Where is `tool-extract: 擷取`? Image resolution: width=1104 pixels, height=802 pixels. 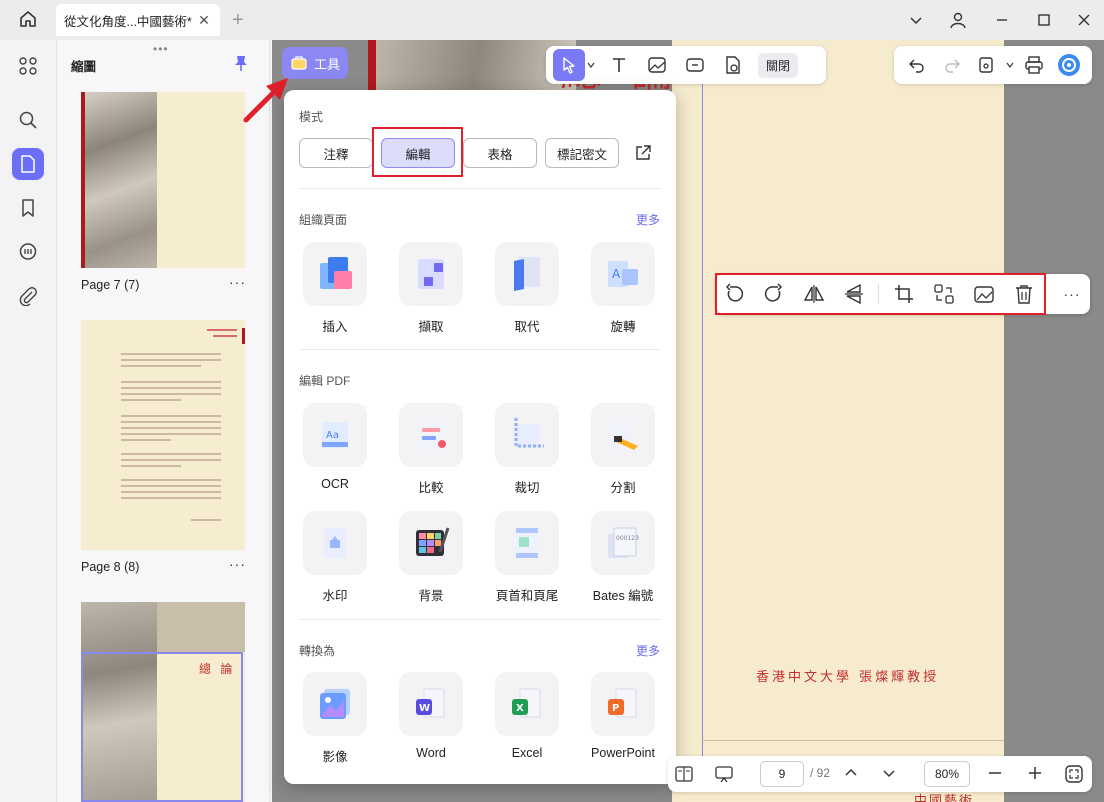 tool-extract: 擷取 is located at coordinates (431, 288).